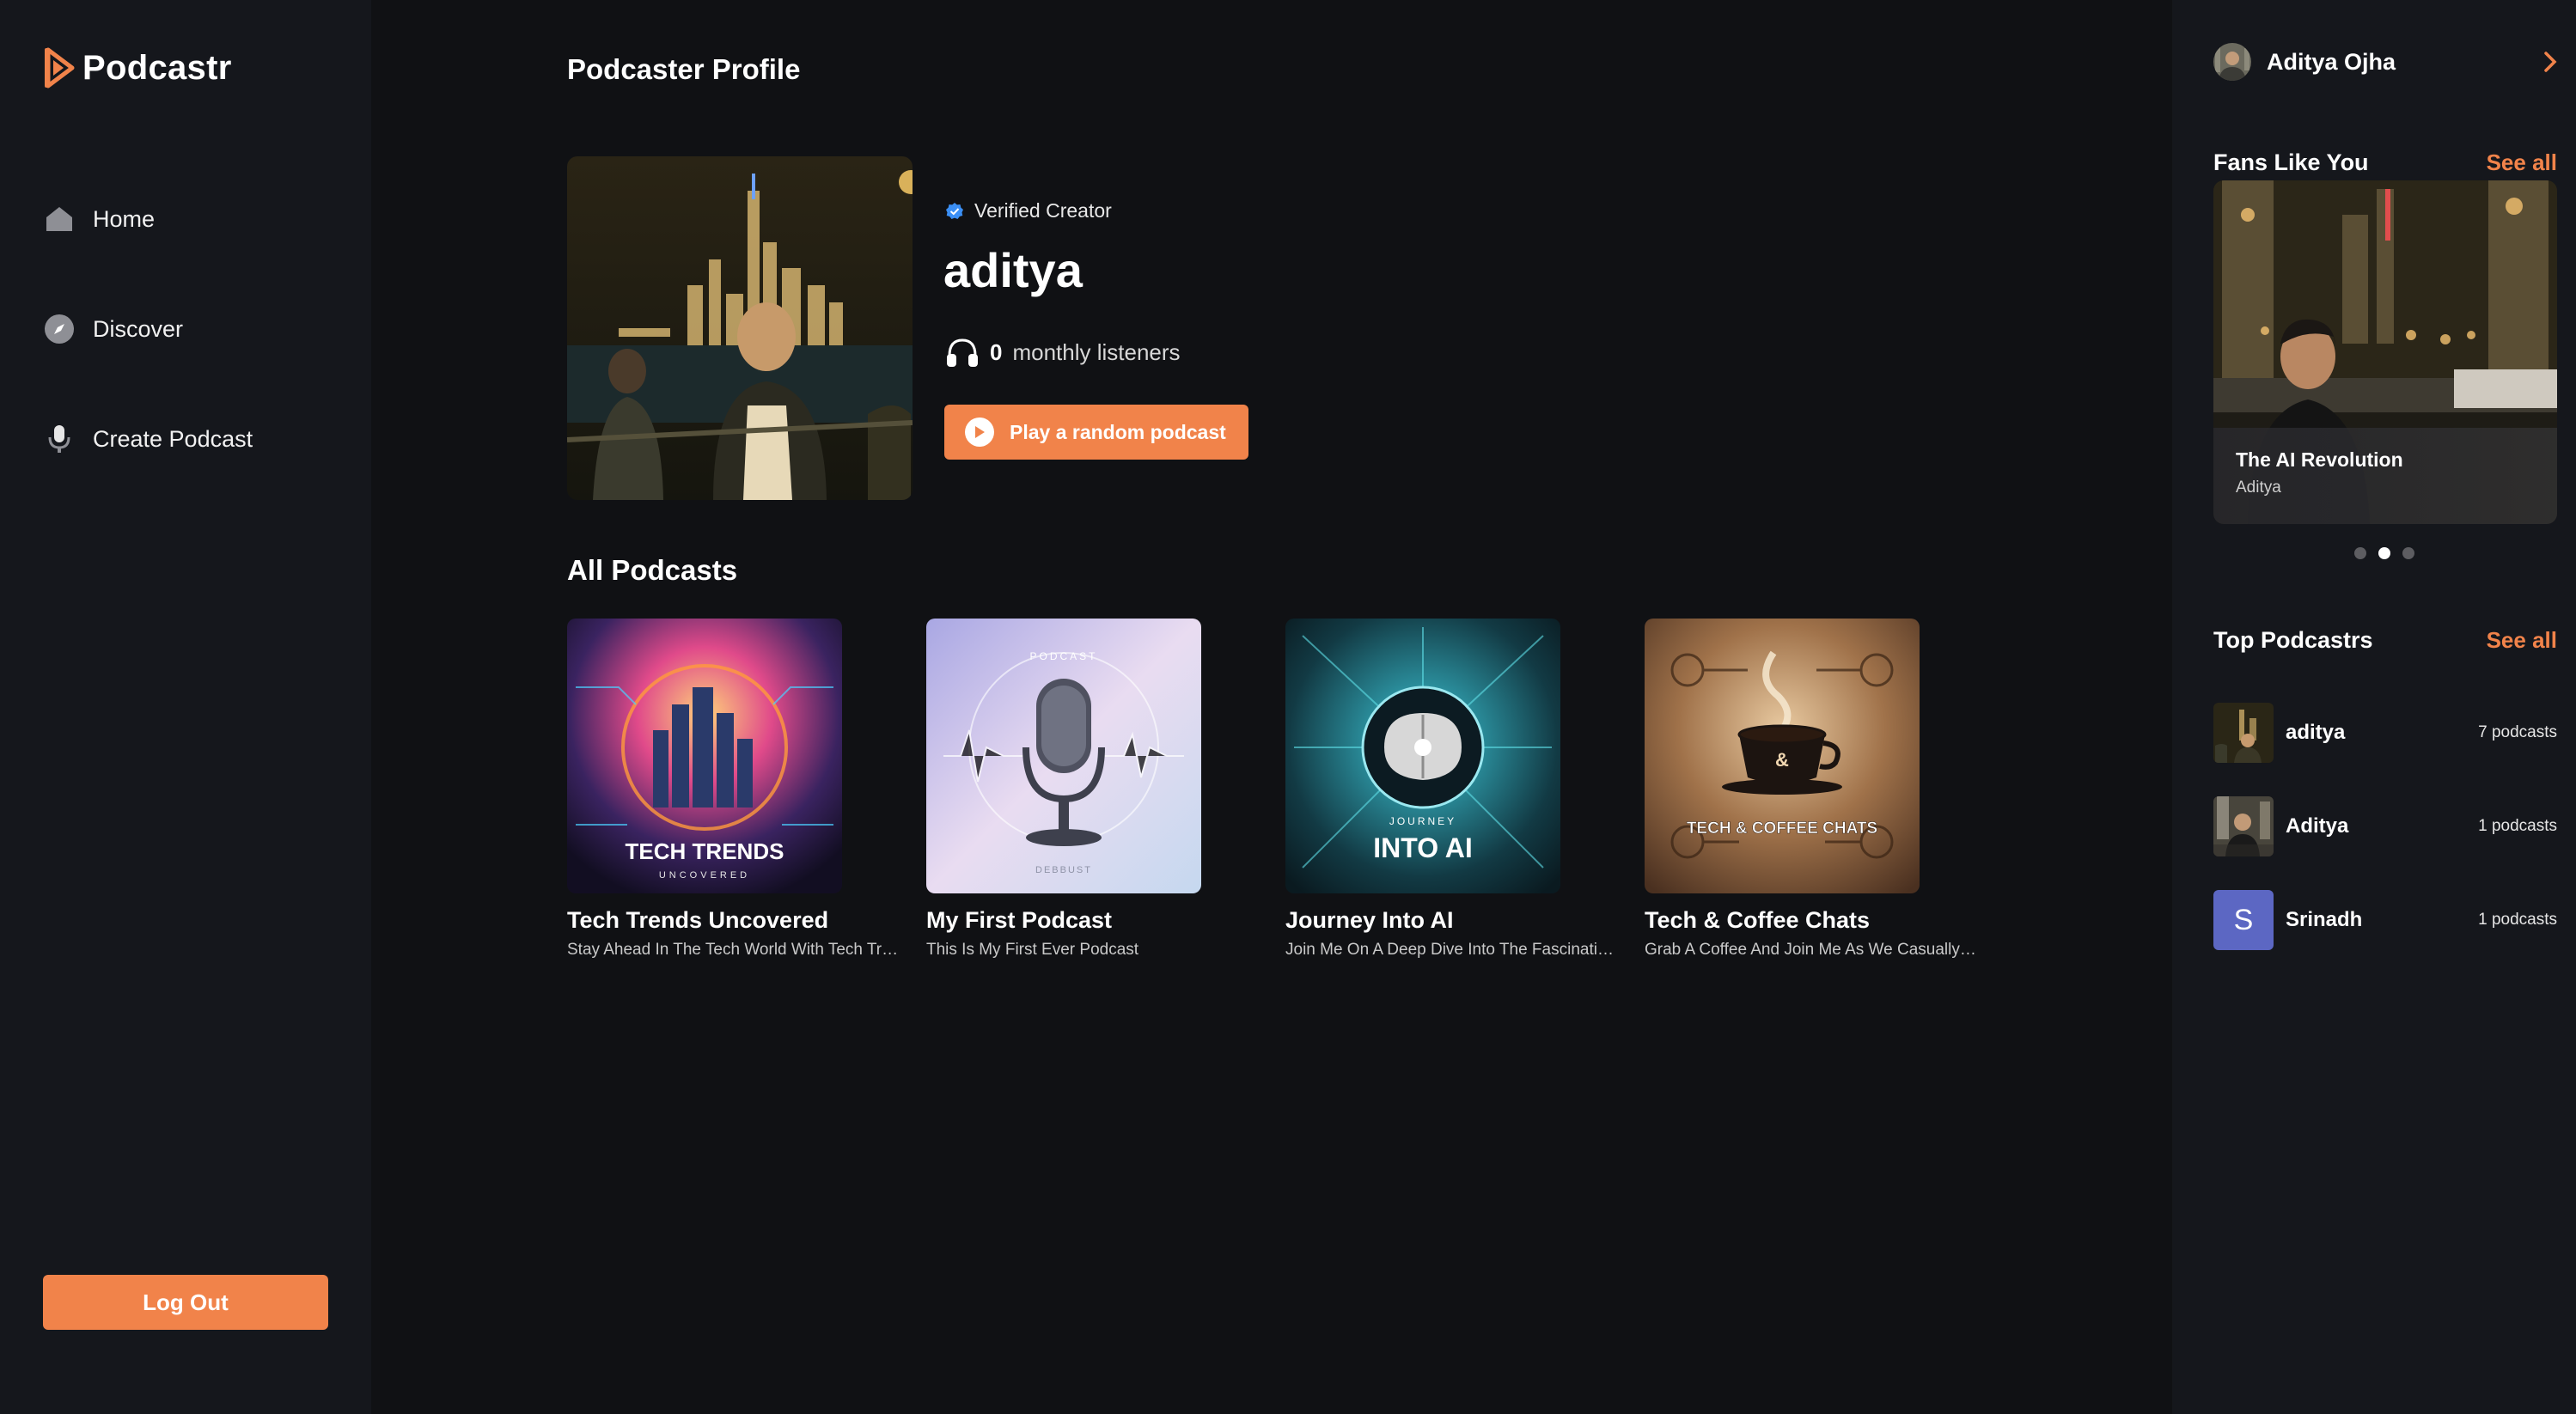 The height and width of the screenshot is (1414, 2576). I want to click on play-button-label: Play a random podcast, so click(1118, 431).